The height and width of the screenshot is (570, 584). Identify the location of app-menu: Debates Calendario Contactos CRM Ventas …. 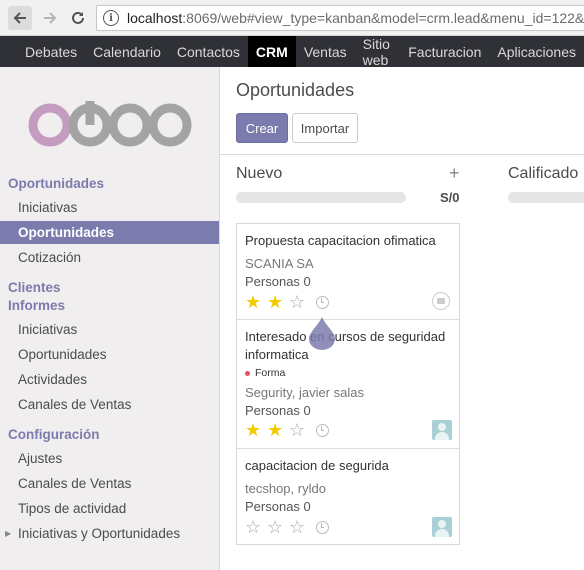
(292, 52).